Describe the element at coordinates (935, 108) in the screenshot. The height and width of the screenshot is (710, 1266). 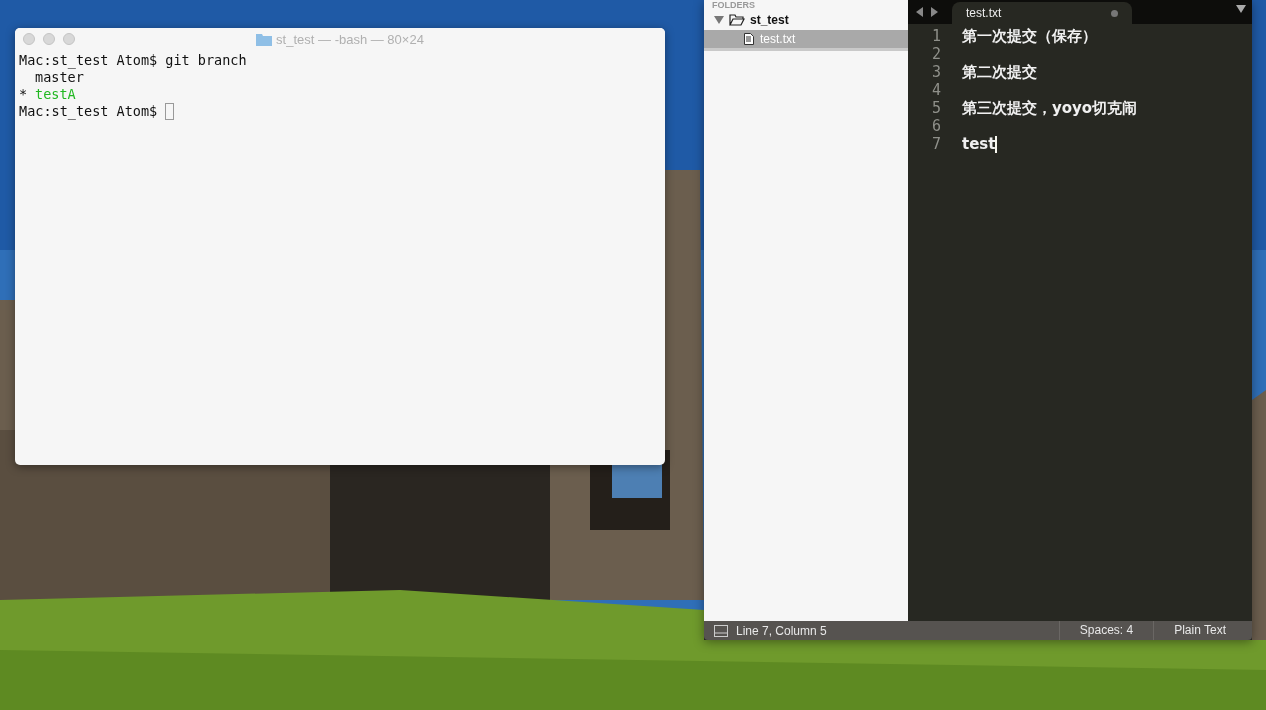
I see `line-number: 5` at that location.